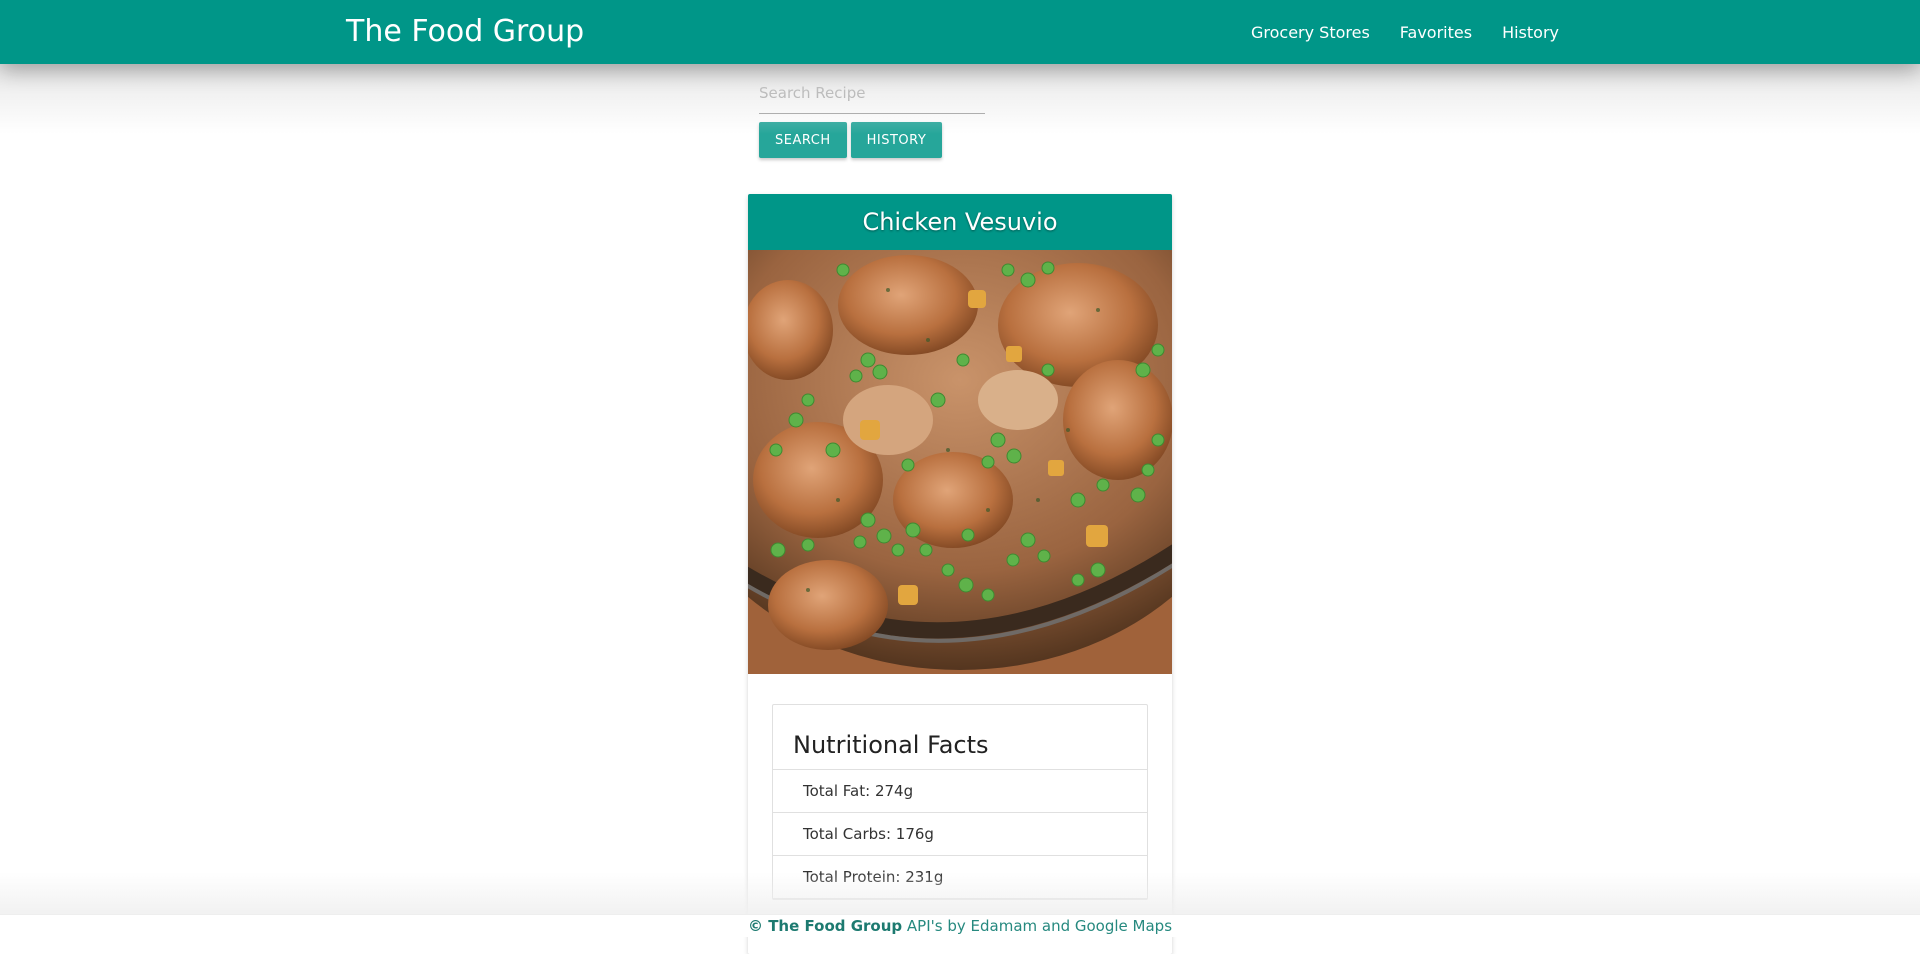 This screenshot has width=1920, height=954. Describe the element at coordinates (960, 791) in the screenshot. I see `nutrition-item-fat: Total Fat: 274g` at that location.